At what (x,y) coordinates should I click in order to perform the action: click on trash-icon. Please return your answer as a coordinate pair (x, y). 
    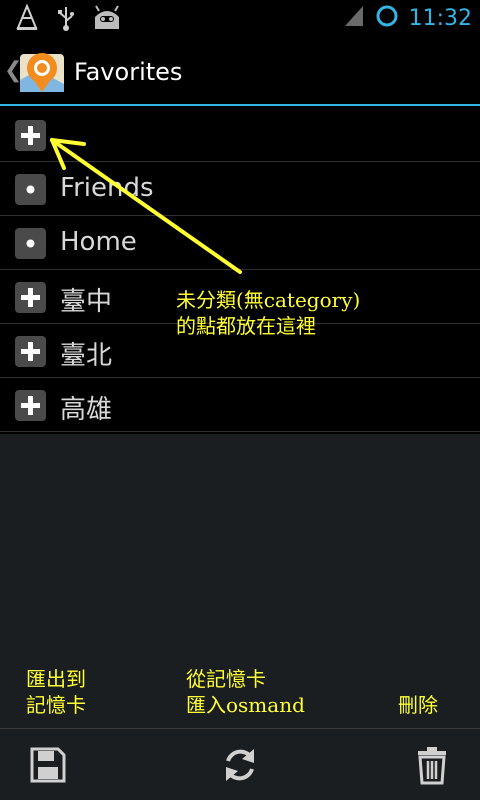
    Looking at the image, I should click on (432, 765).